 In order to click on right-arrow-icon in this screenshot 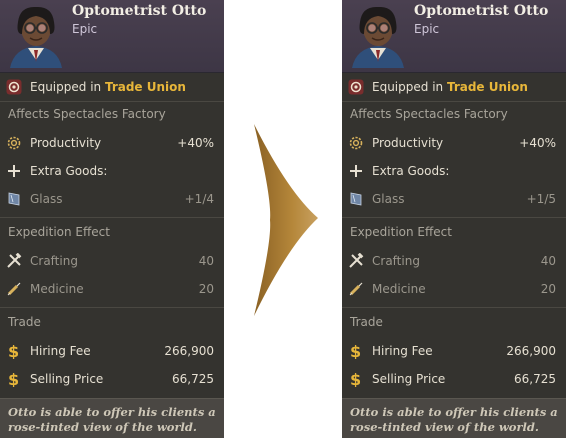, I will do `click(286, 220)`.